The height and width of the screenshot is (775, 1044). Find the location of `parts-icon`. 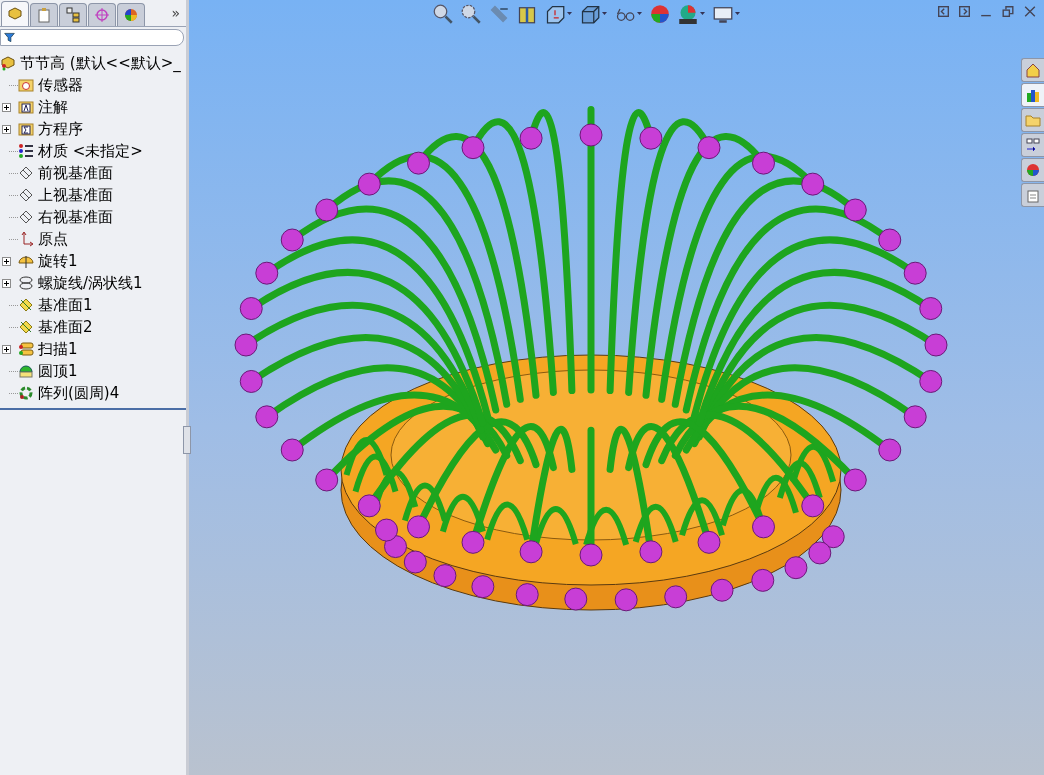

parts-icon is located at coordinates (15, 14).